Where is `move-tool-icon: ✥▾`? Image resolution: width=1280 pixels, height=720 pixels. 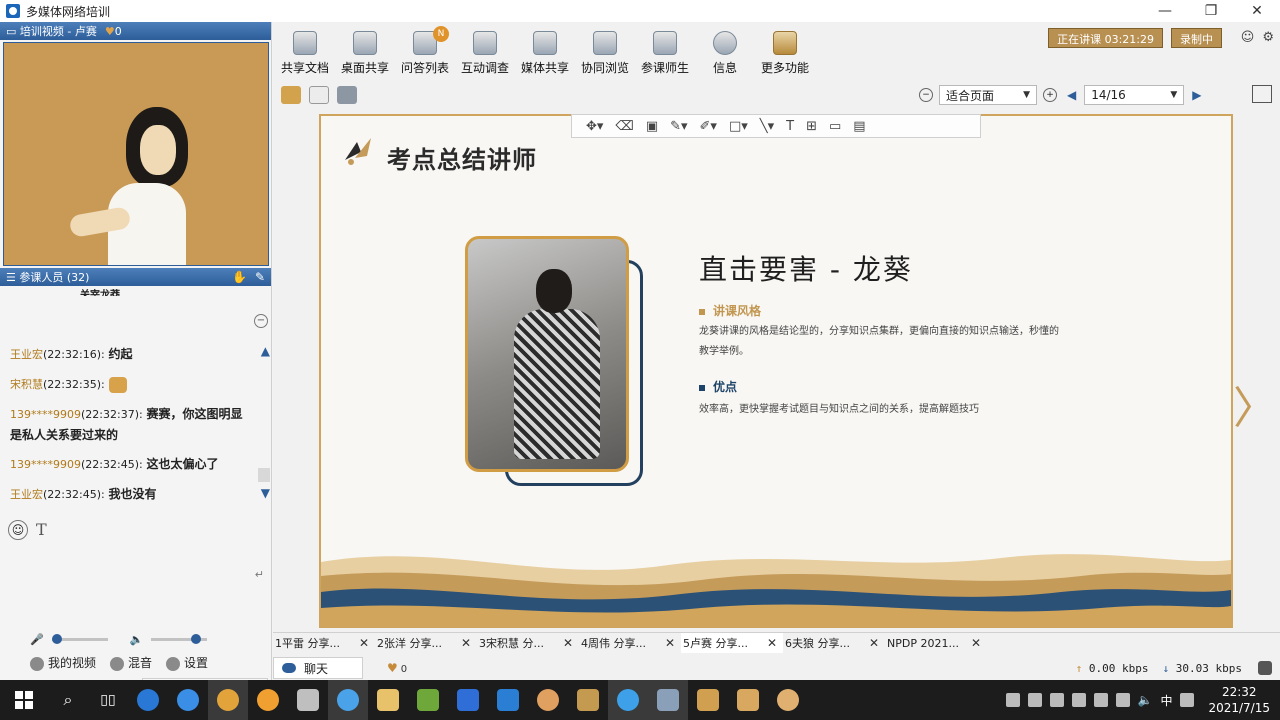 move-tool-icon: ✥▾ is located at coordinates (594, 126).